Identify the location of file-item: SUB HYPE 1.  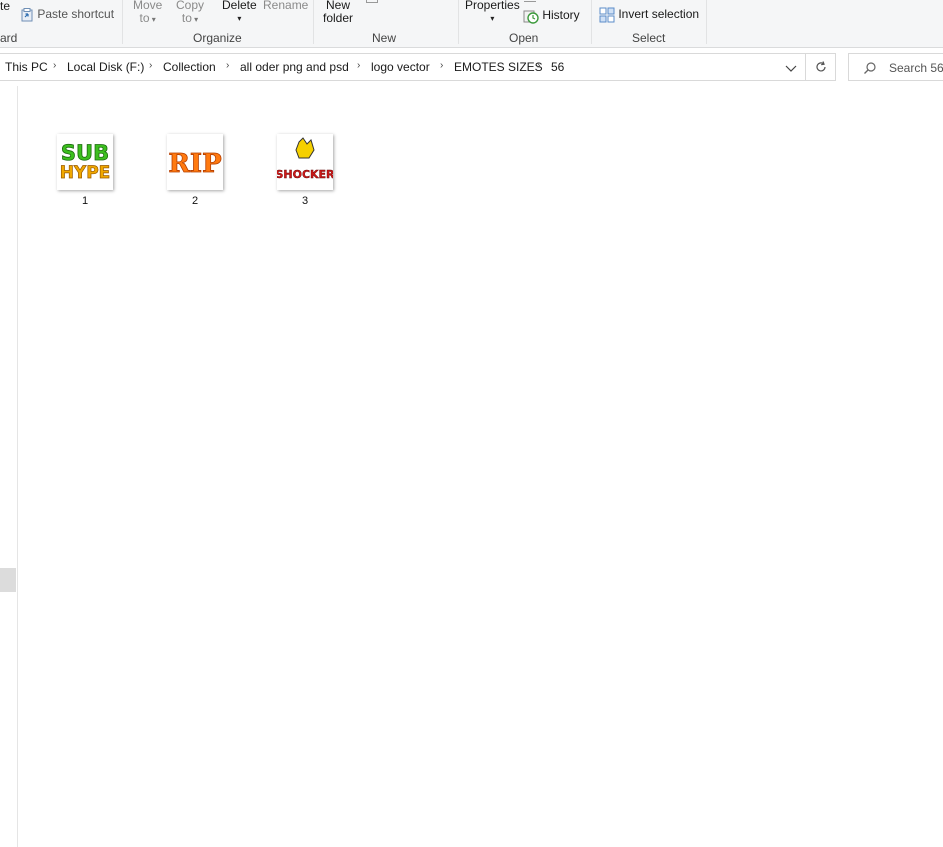
(85, 172).